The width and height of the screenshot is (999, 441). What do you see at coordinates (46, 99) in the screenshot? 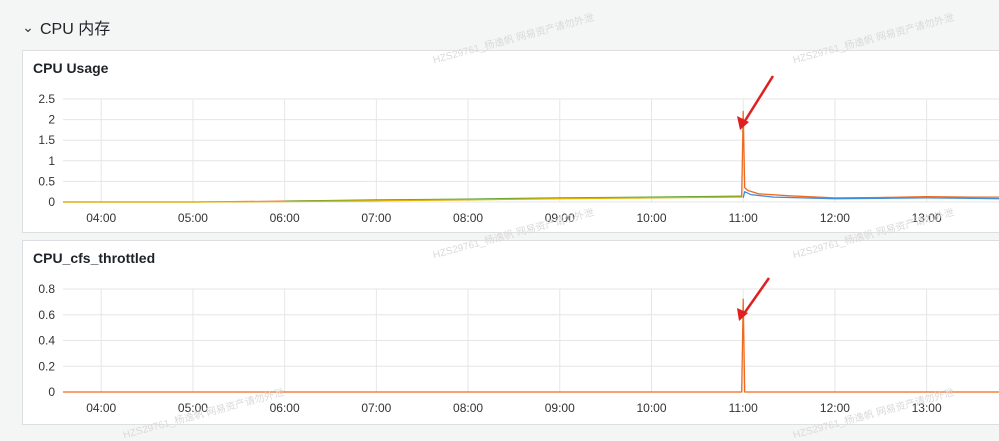
I see `y-tick-label: 2.5` at bounding box center [46, 99].